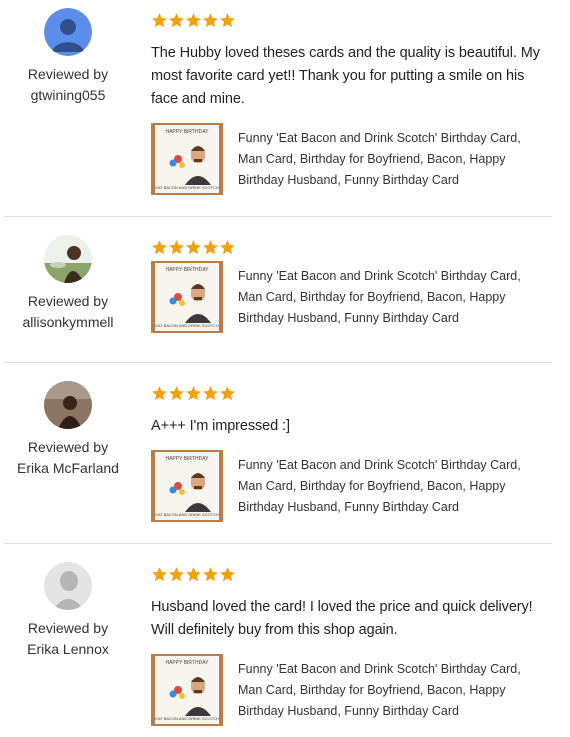 The height and width of the screenshot is (737, 570). I want to click on reviewer-name-link: Erika Lennox, so click(68, 649).